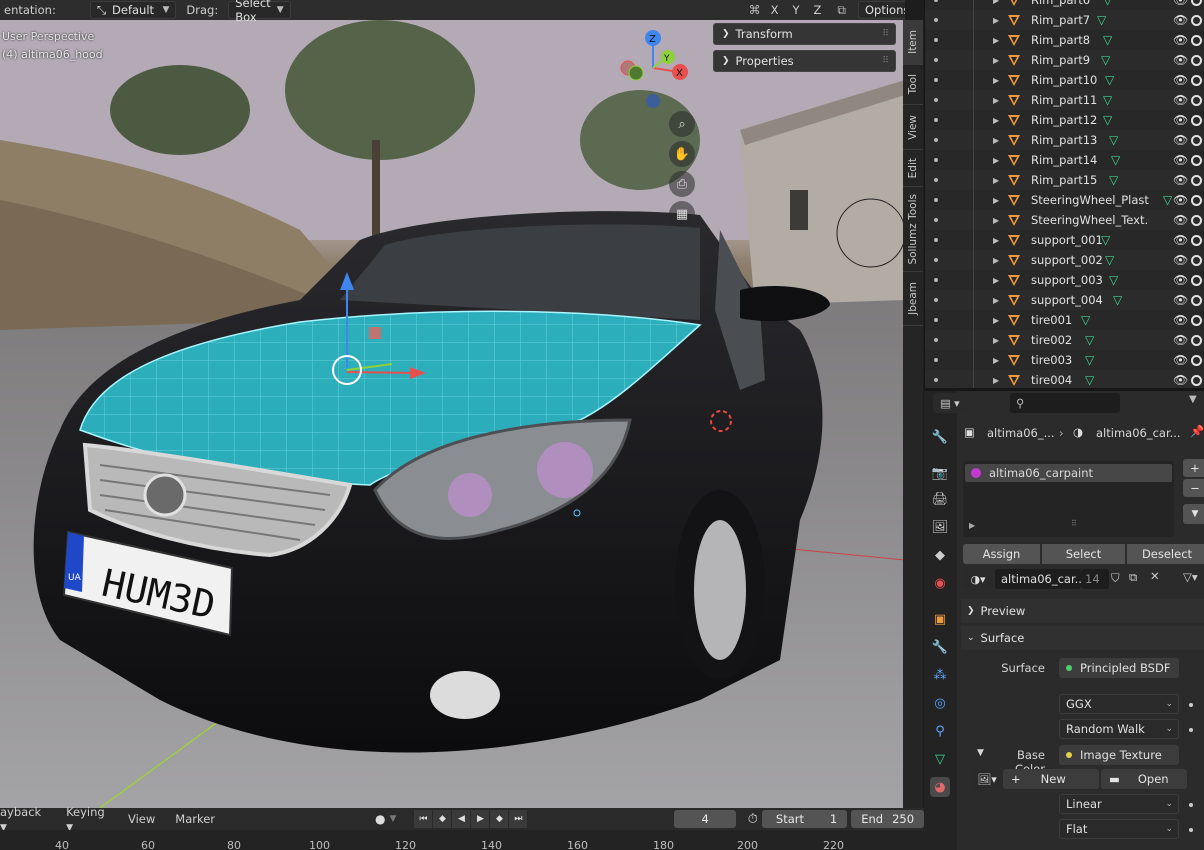 This screenshot has height=850, width=1204. What do you see at coordinates (753, 819) in the screenshot?
I see `stopwatch-icon: ⏱` at bounding box center [753, 819].